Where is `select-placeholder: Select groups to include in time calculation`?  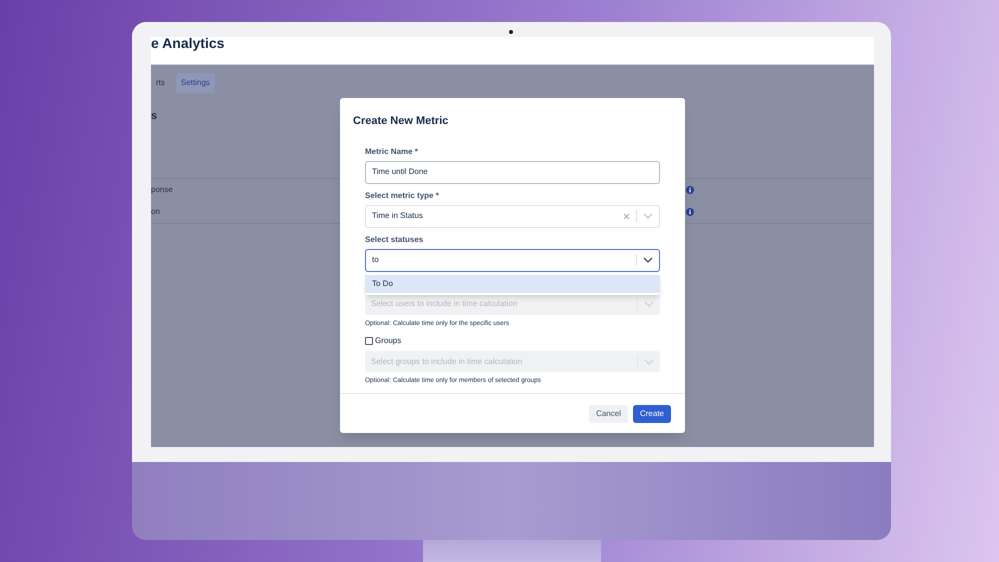
select-placeholder: Select groups to include in time calculation is located at coordinates (447, 362).